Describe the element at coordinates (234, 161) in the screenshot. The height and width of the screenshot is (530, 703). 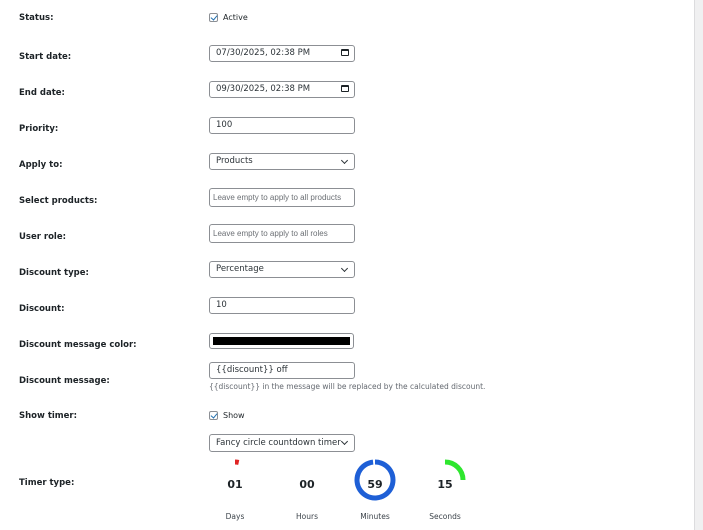
I see `apply-to-value: Products` at that location.